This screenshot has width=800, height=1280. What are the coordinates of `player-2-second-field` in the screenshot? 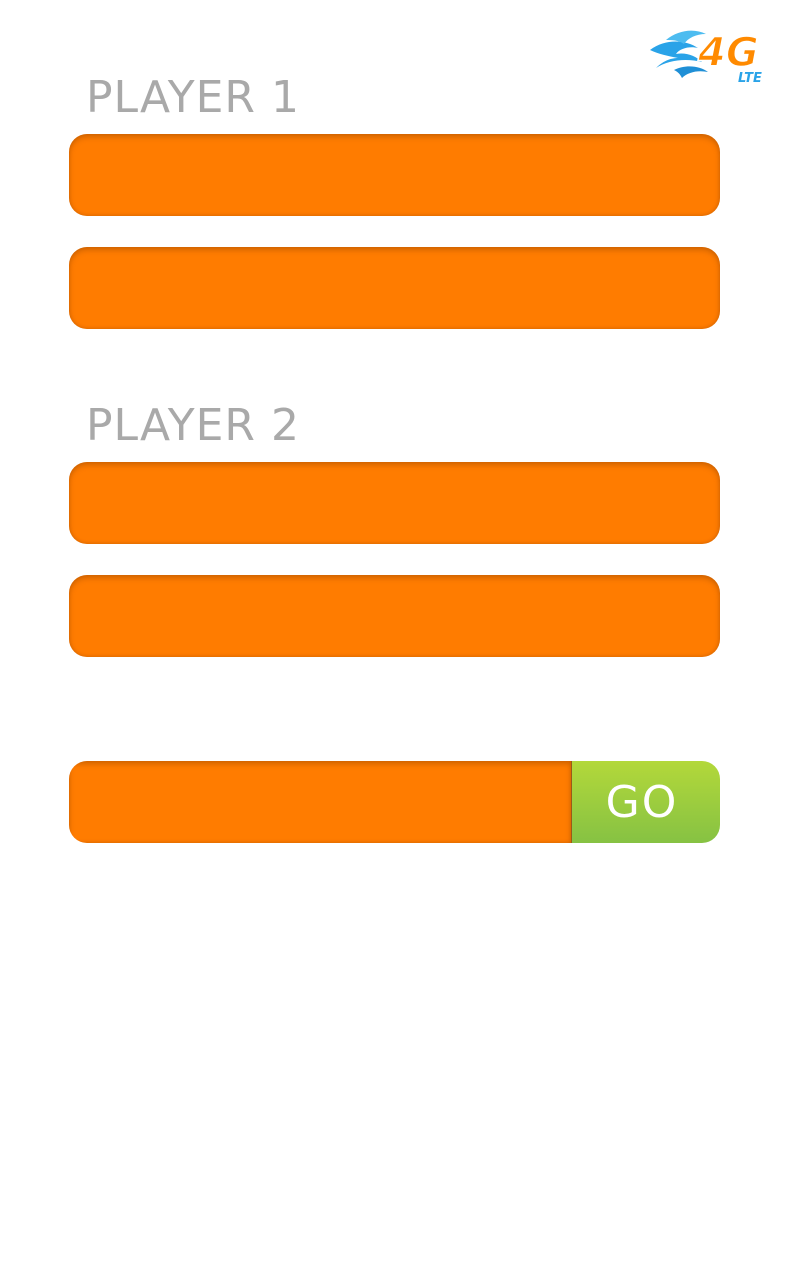 It's located at (394, 616).